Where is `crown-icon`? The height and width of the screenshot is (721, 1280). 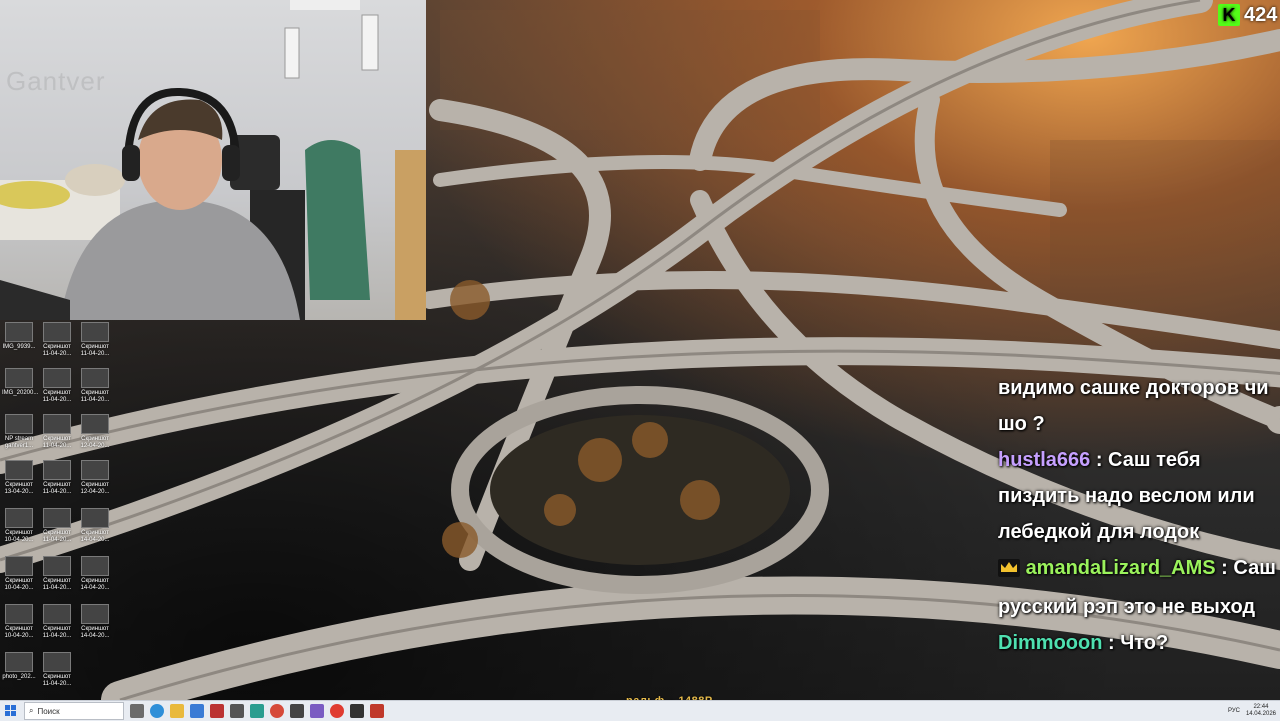 crown-icon is located at coordinates (1009, 571).